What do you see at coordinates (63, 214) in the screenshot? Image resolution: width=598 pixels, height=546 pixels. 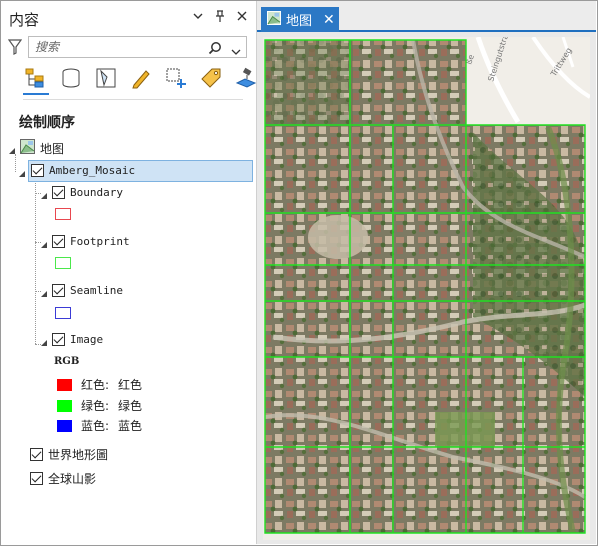 I see `boundary-symbol-swatch` at bounding box center [63, 214].